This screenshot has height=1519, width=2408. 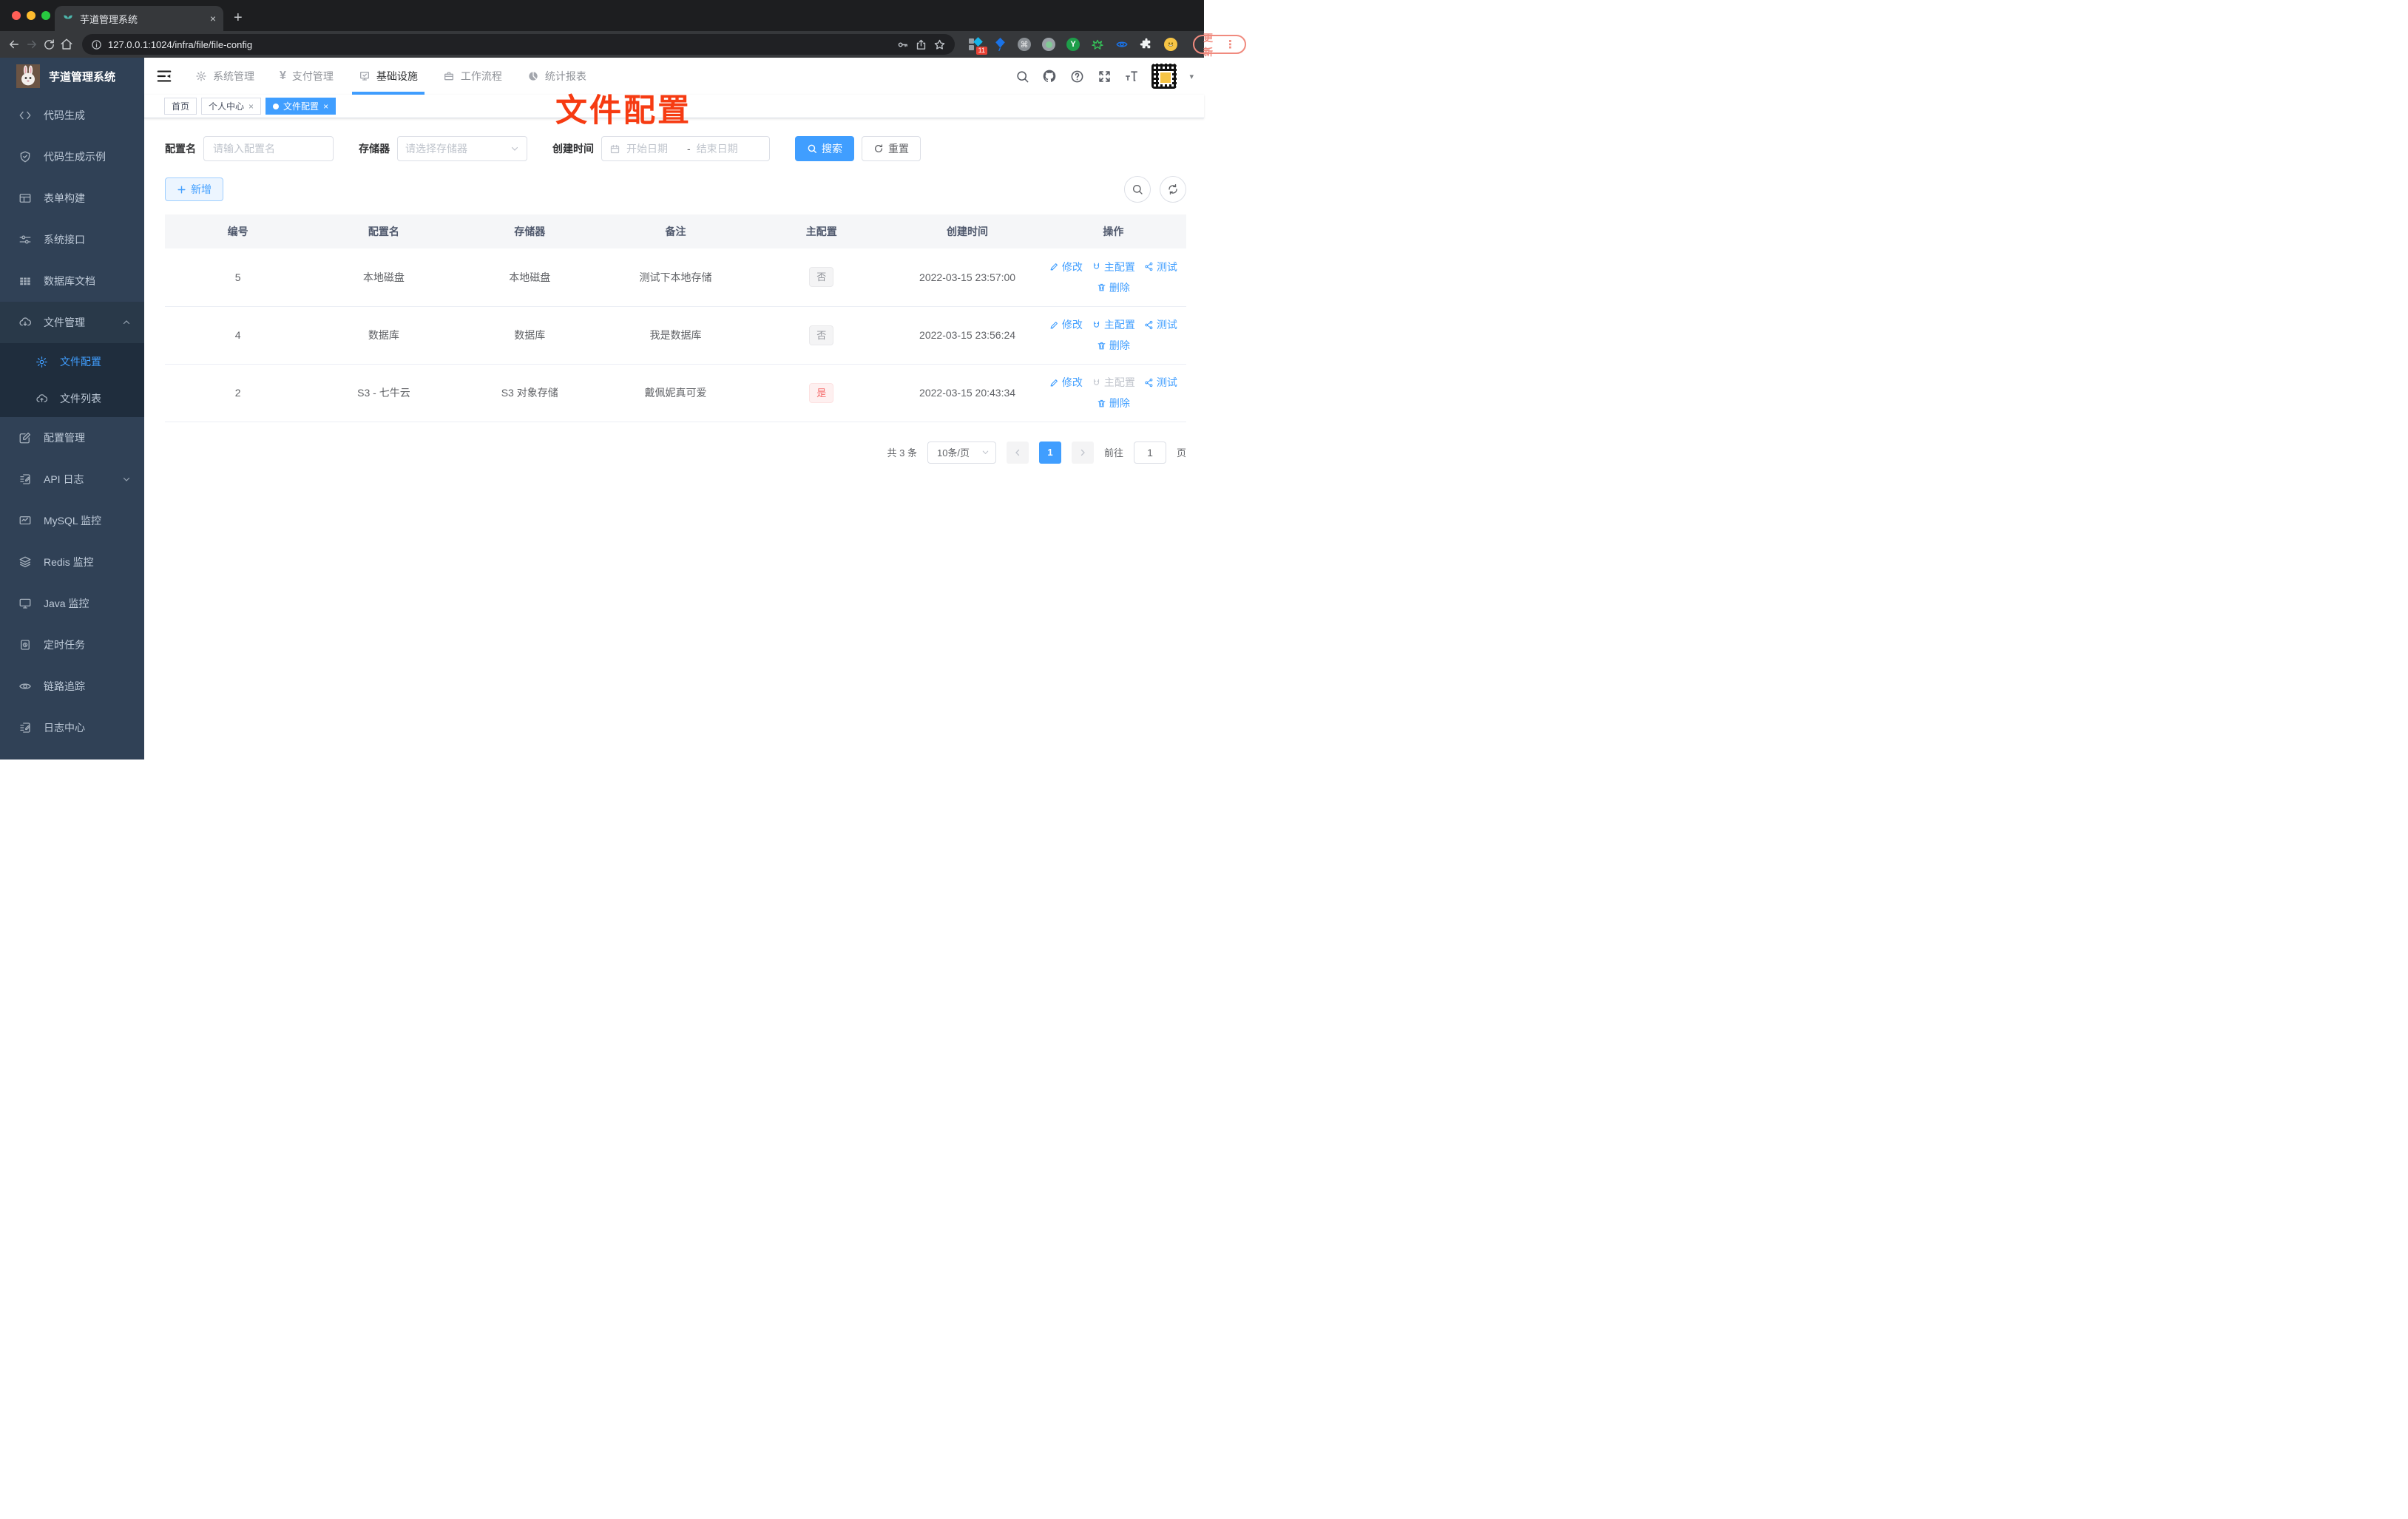 I want to click on forward-icon, so click(x=31, y=44).